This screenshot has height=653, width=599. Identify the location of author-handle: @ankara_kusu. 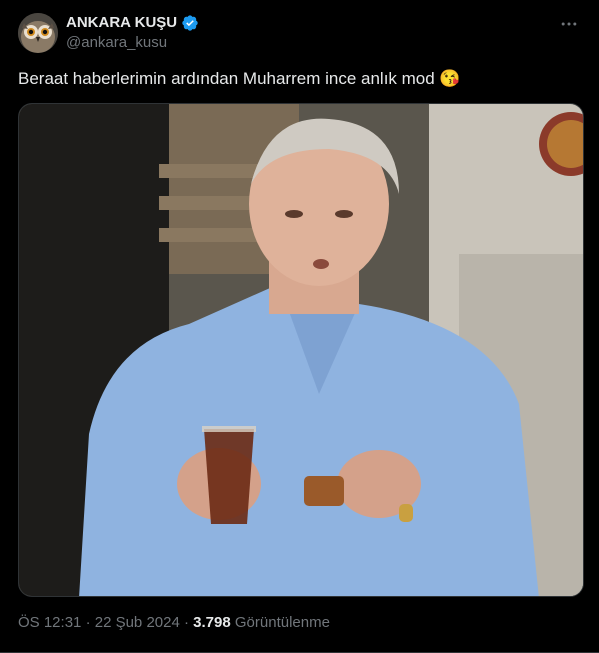
(116, 43).